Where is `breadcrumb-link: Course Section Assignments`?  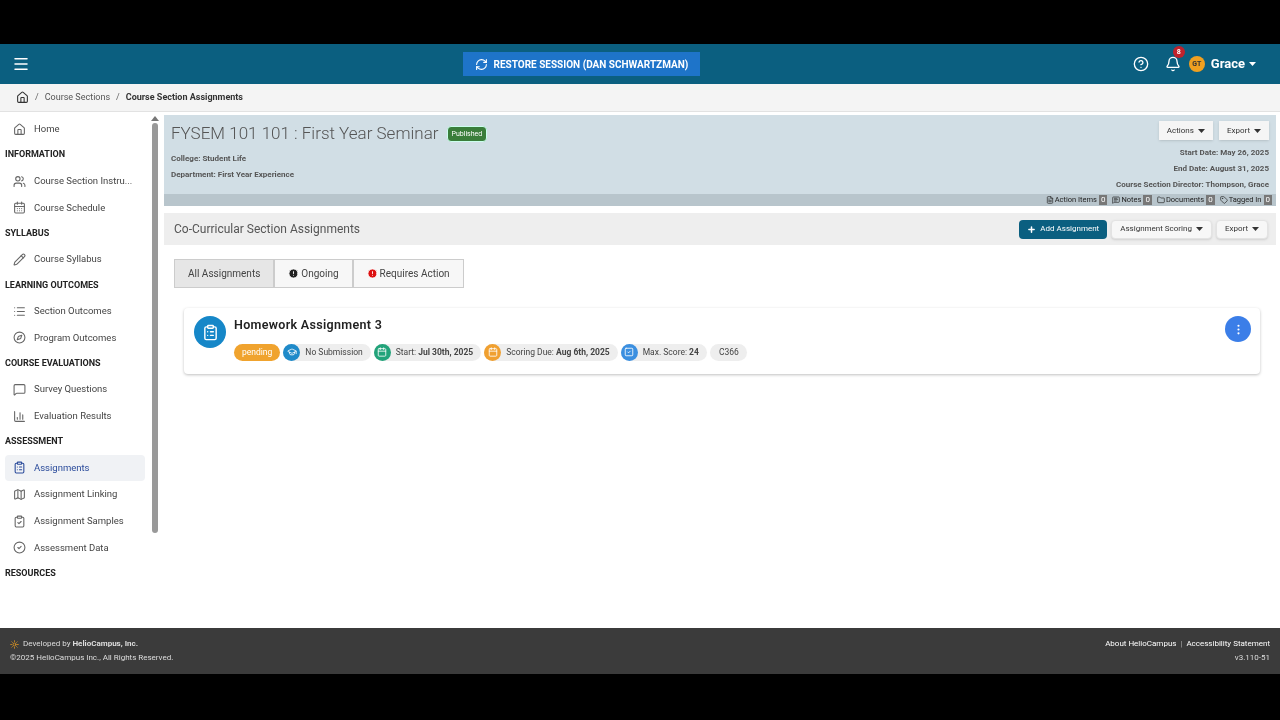 breadcrumb-link: Course Section Assignments is located at coordinates (184, 97).